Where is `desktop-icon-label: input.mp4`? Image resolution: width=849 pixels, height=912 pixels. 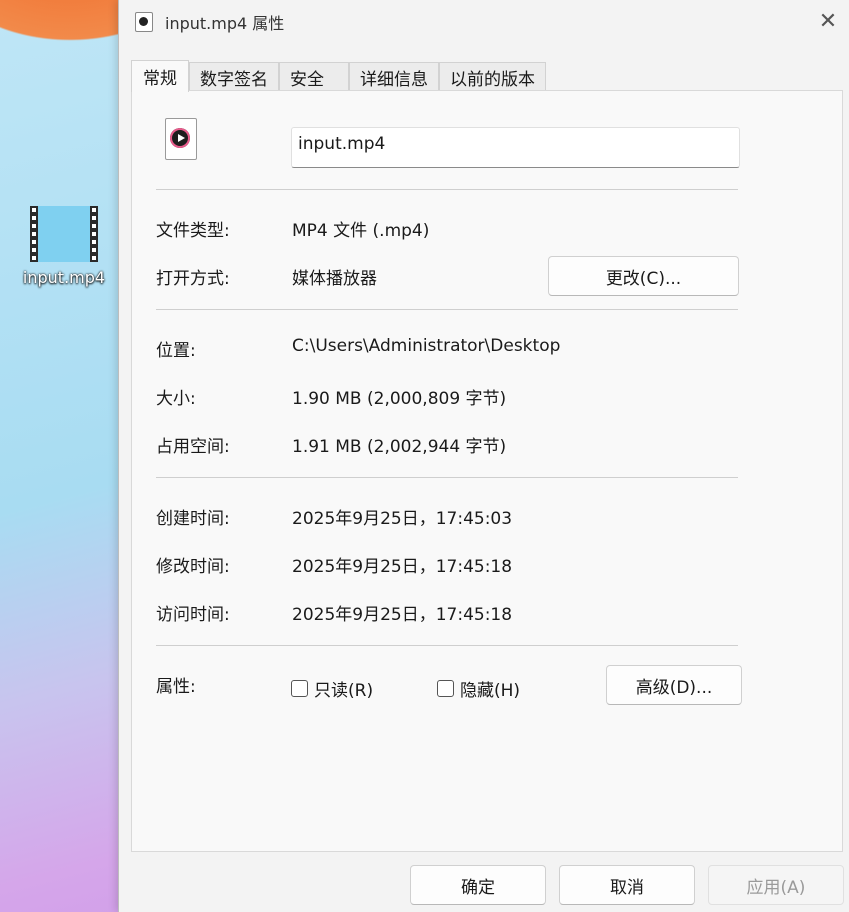
desktop-icon-label: input.mp4 is located at coordinates (64, 277).